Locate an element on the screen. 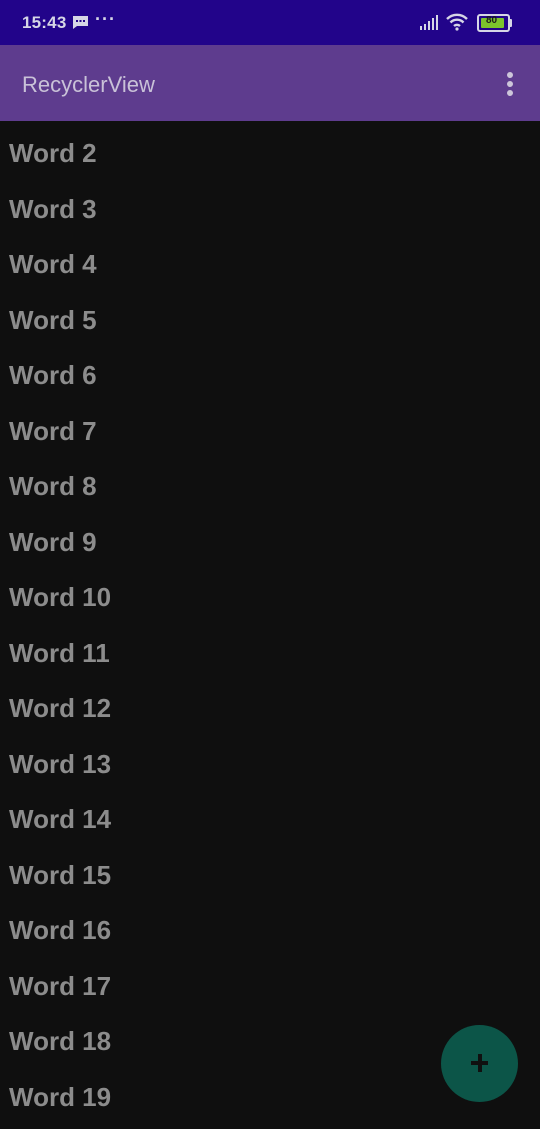  battery-level: 80 is located at coordinates (491, 20).